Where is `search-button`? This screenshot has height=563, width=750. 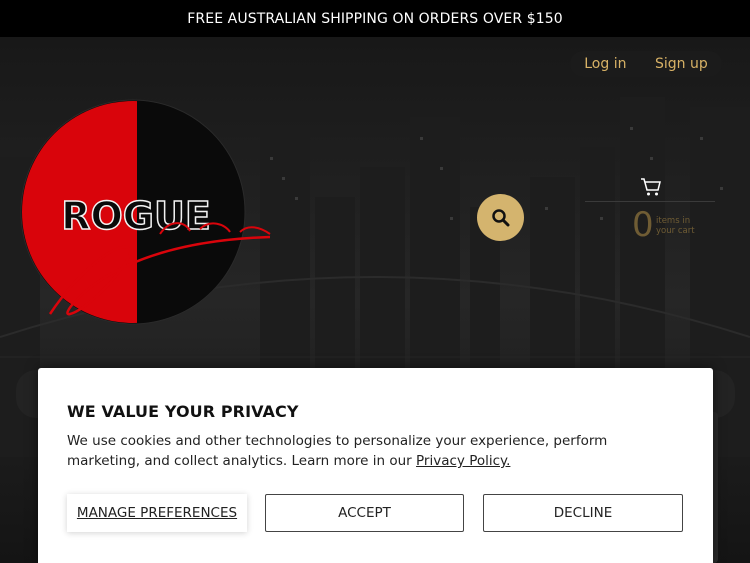
search-button is located at coordinates (500, 217).